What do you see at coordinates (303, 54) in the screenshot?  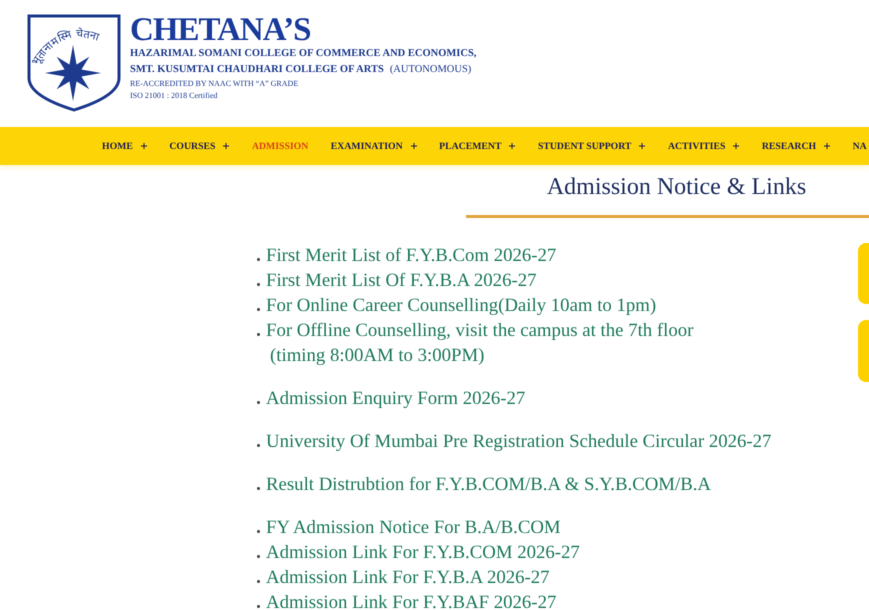 I see `college-name: HAZARIMAL SOMANI COLLEGE OF COMMERCE AND ECONOMICS,` at bounding box center [303, 54].